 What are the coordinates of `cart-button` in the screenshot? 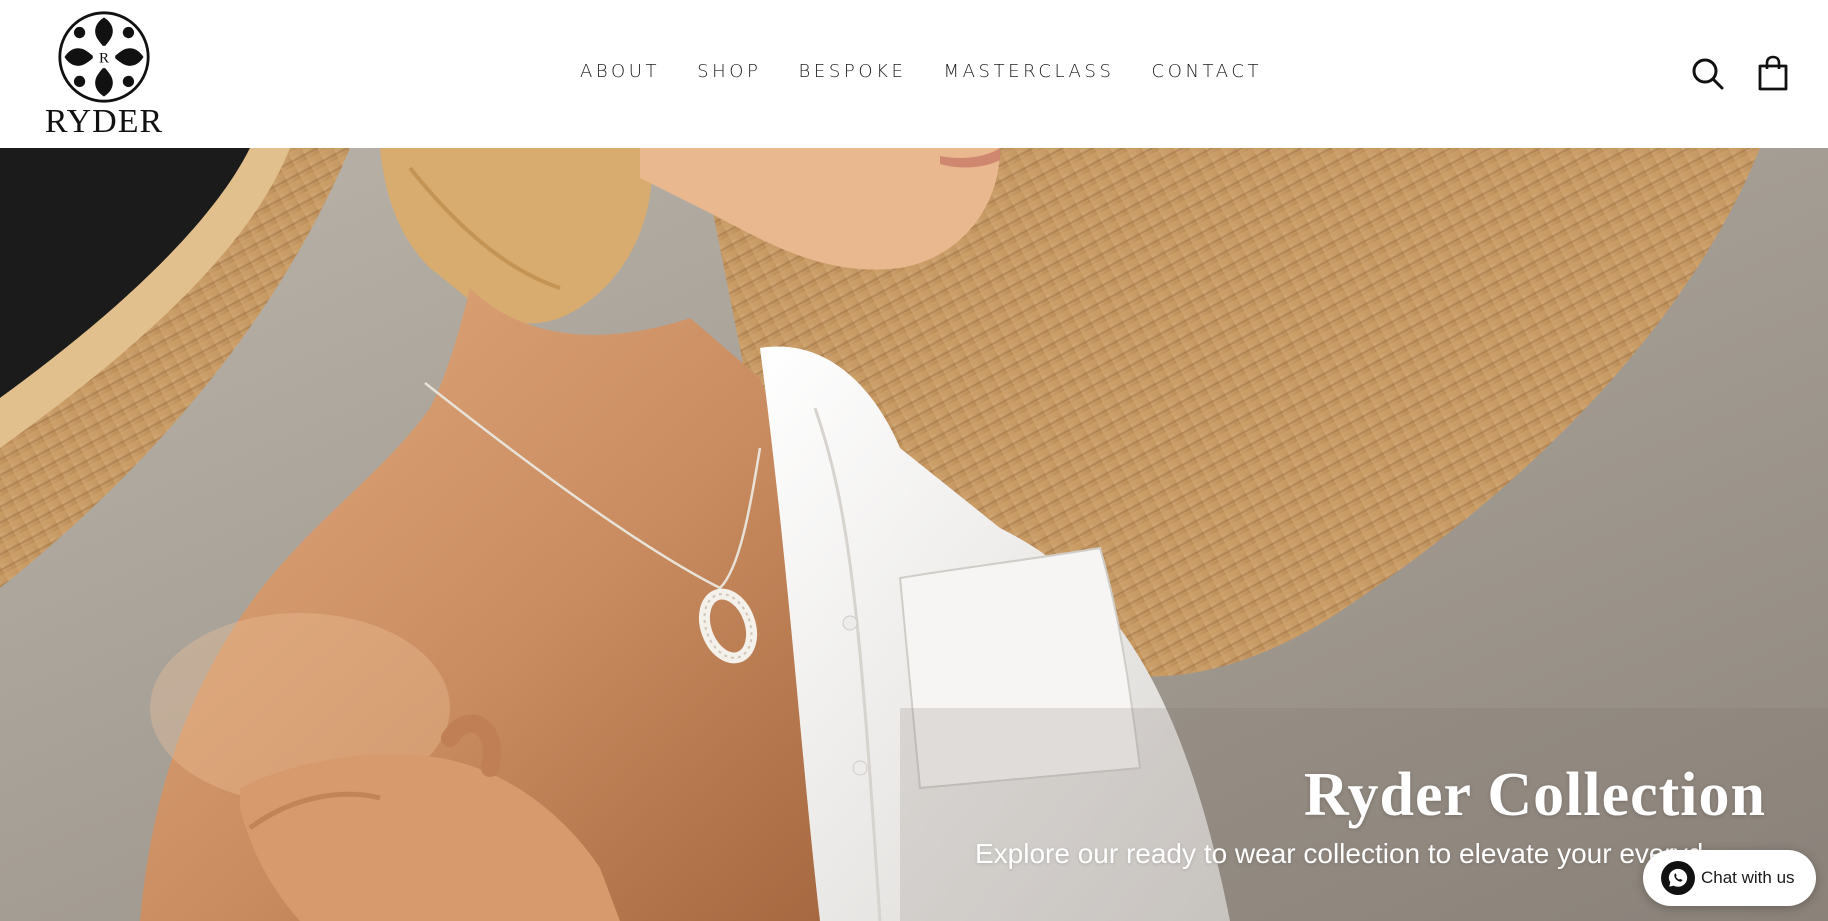 It's located at (1773, 73).